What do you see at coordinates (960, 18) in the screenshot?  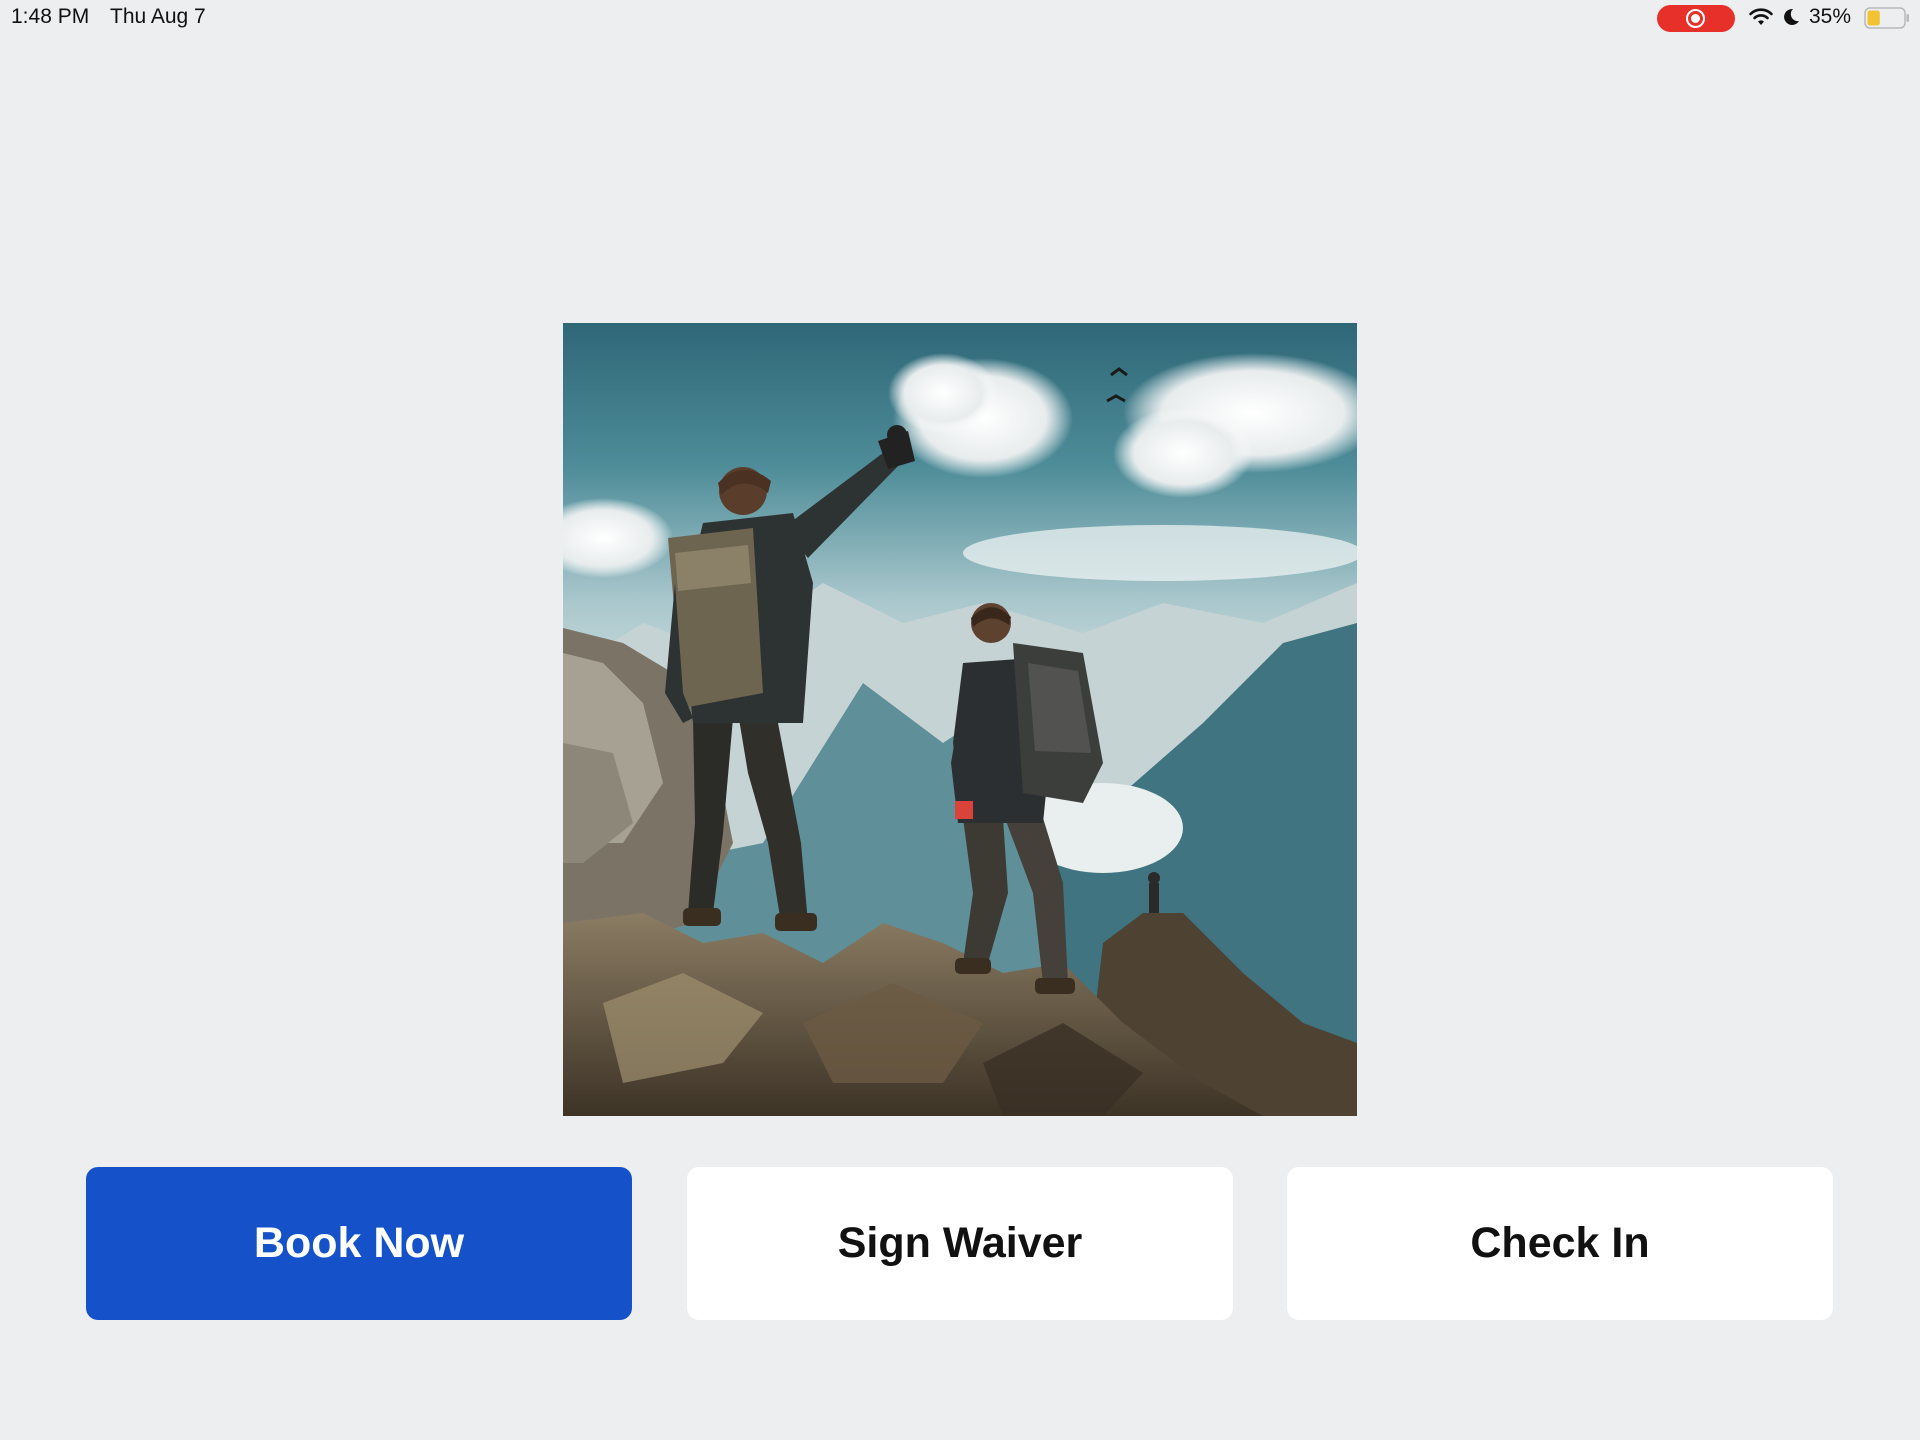 I see `status-bar: 1:48 PM Thu Aug 7 35%` at bounding box center [960, 18].